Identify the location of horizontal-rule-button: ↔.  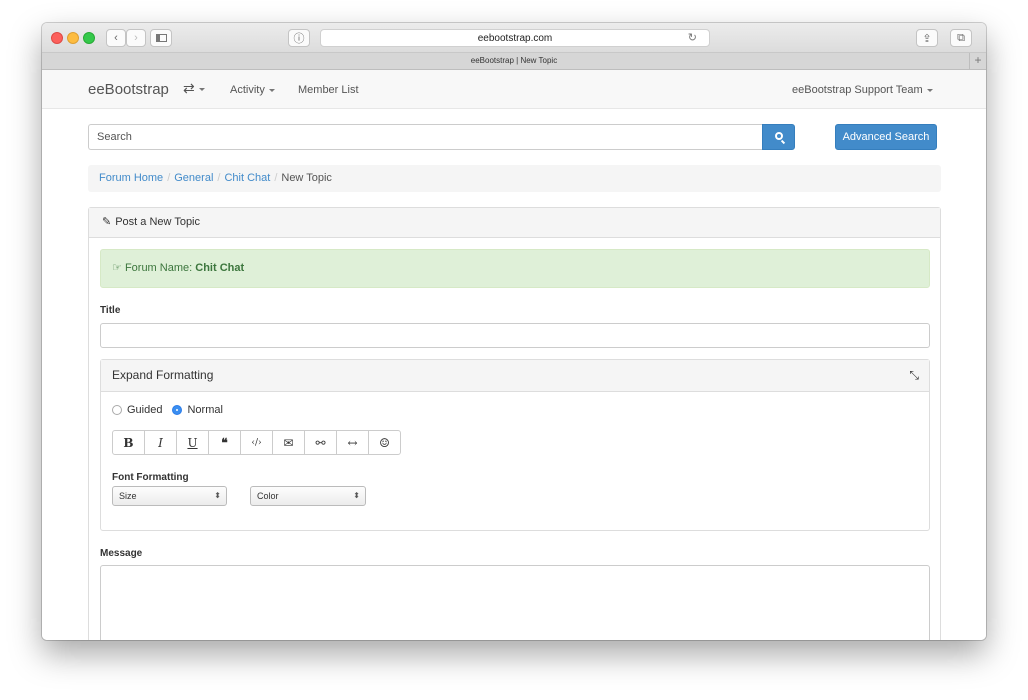
(352, 442).